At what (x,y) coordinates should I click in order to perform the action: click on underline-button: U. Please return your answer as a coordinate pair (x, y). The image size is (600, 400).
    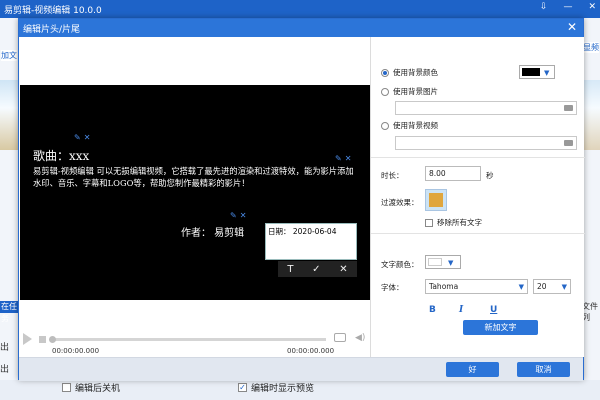
    Looking at the image, I should click on (493, 310).